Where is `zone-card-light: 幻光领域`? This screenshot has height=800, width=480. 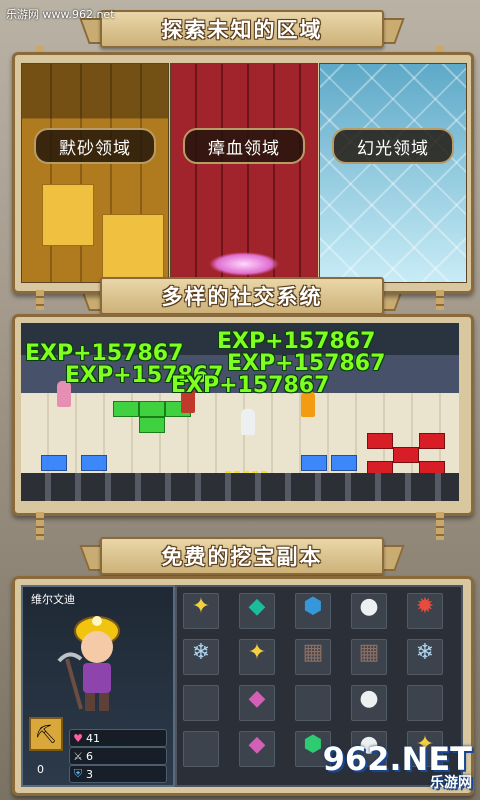 zone-card-light: 幻光领域 is located at coordinates (393, 173).